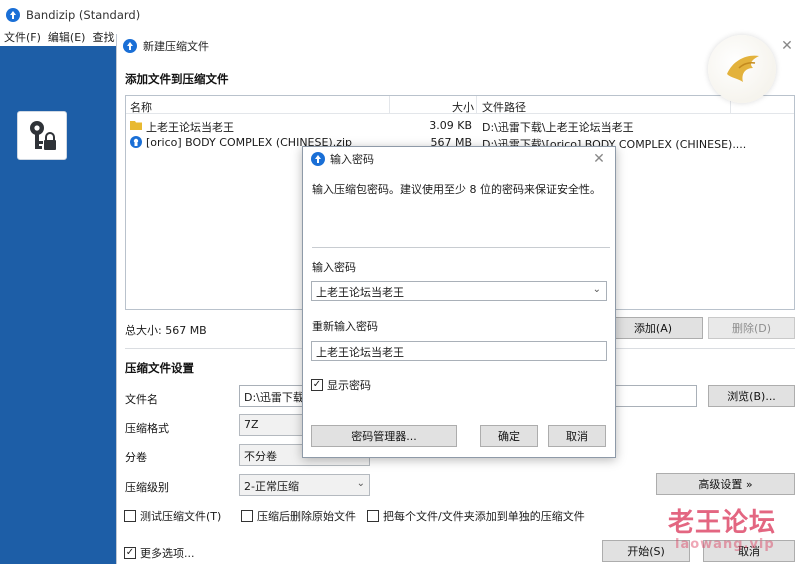 The width and height of the screenshot is (800, 564). Describe the element at coordinates (58, 305) in the screenshot. I see `left-side-panel` at that location.